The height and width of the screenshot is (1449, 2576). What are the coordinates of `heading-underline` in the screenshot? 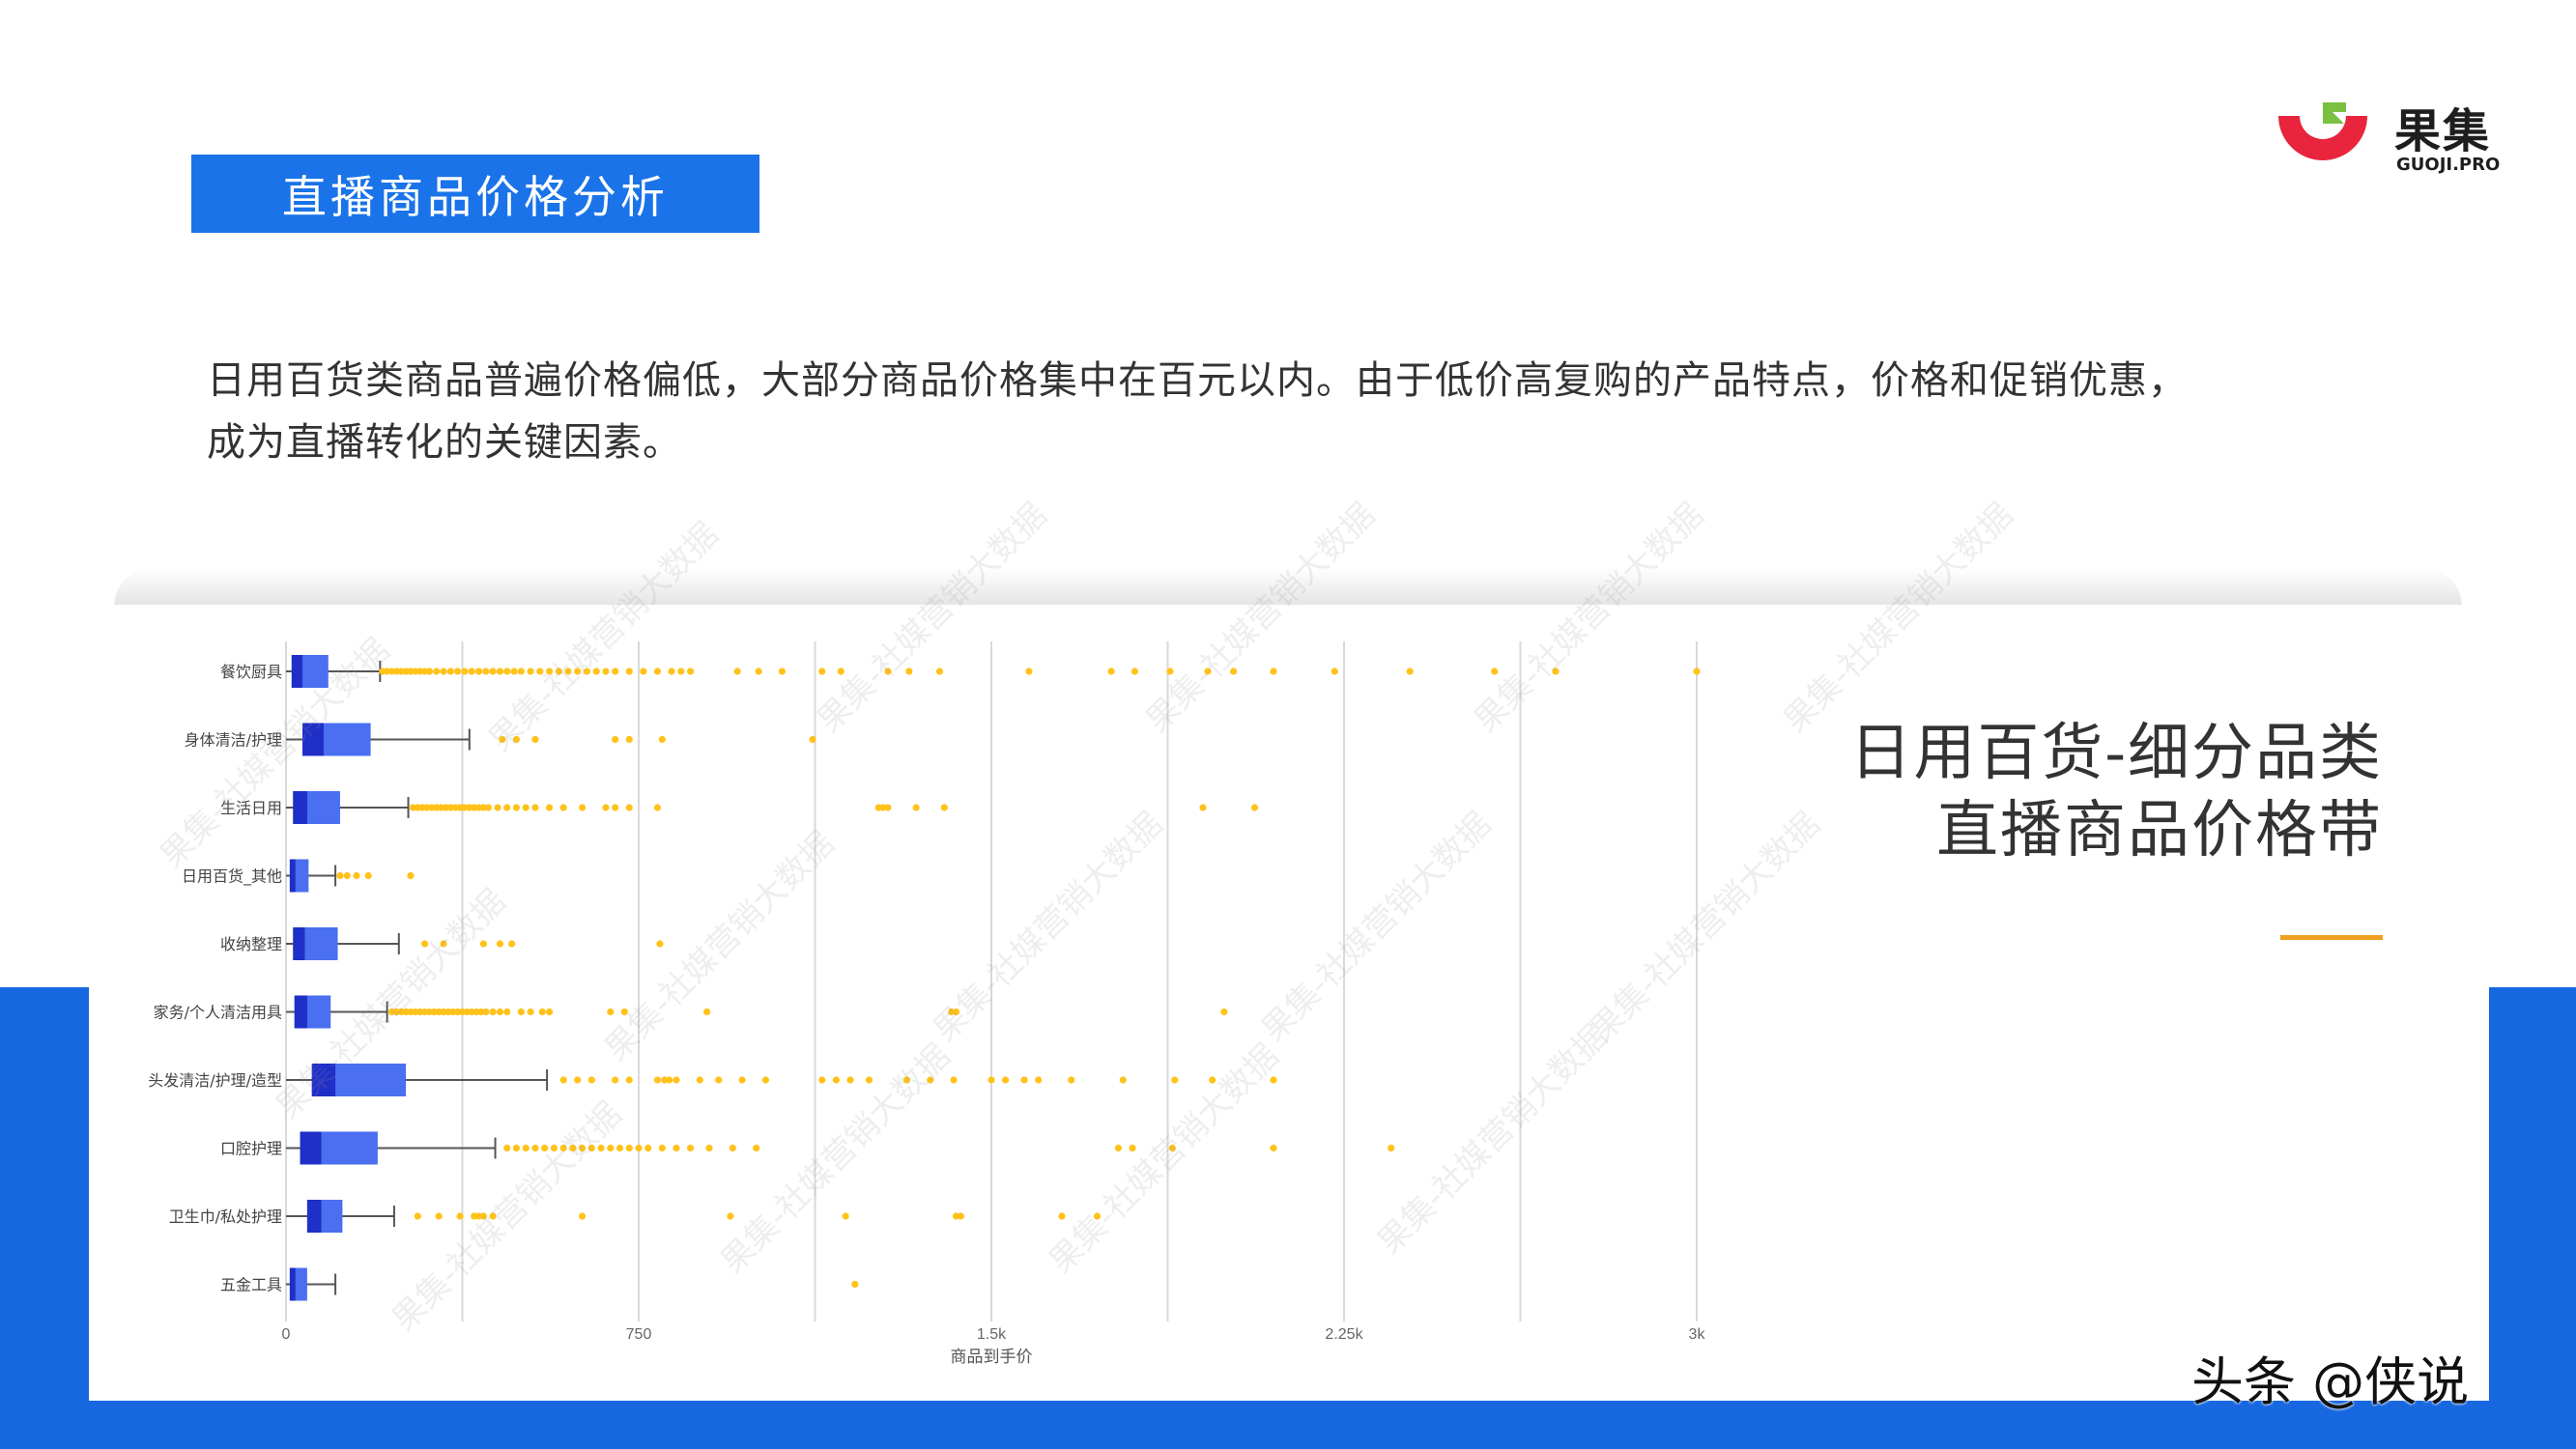 It's located at (2332, 937).